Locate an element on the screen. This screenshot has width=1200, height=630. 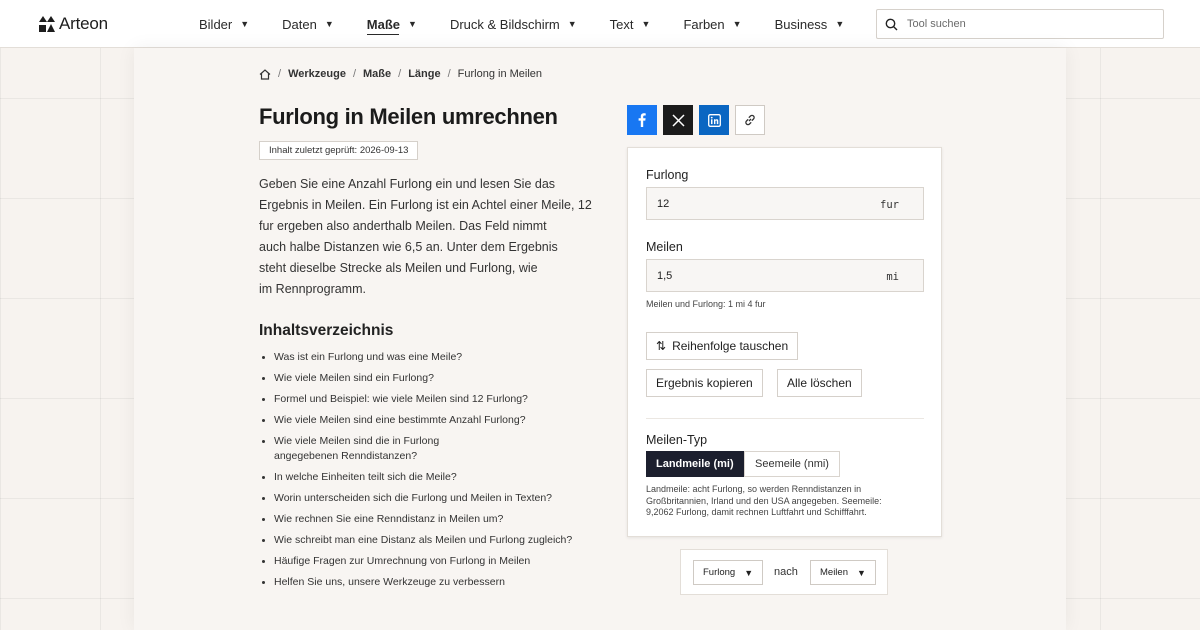
swap-order-button: ⇅ Reihenfolge tauschen is located at coordinates (722, 346).